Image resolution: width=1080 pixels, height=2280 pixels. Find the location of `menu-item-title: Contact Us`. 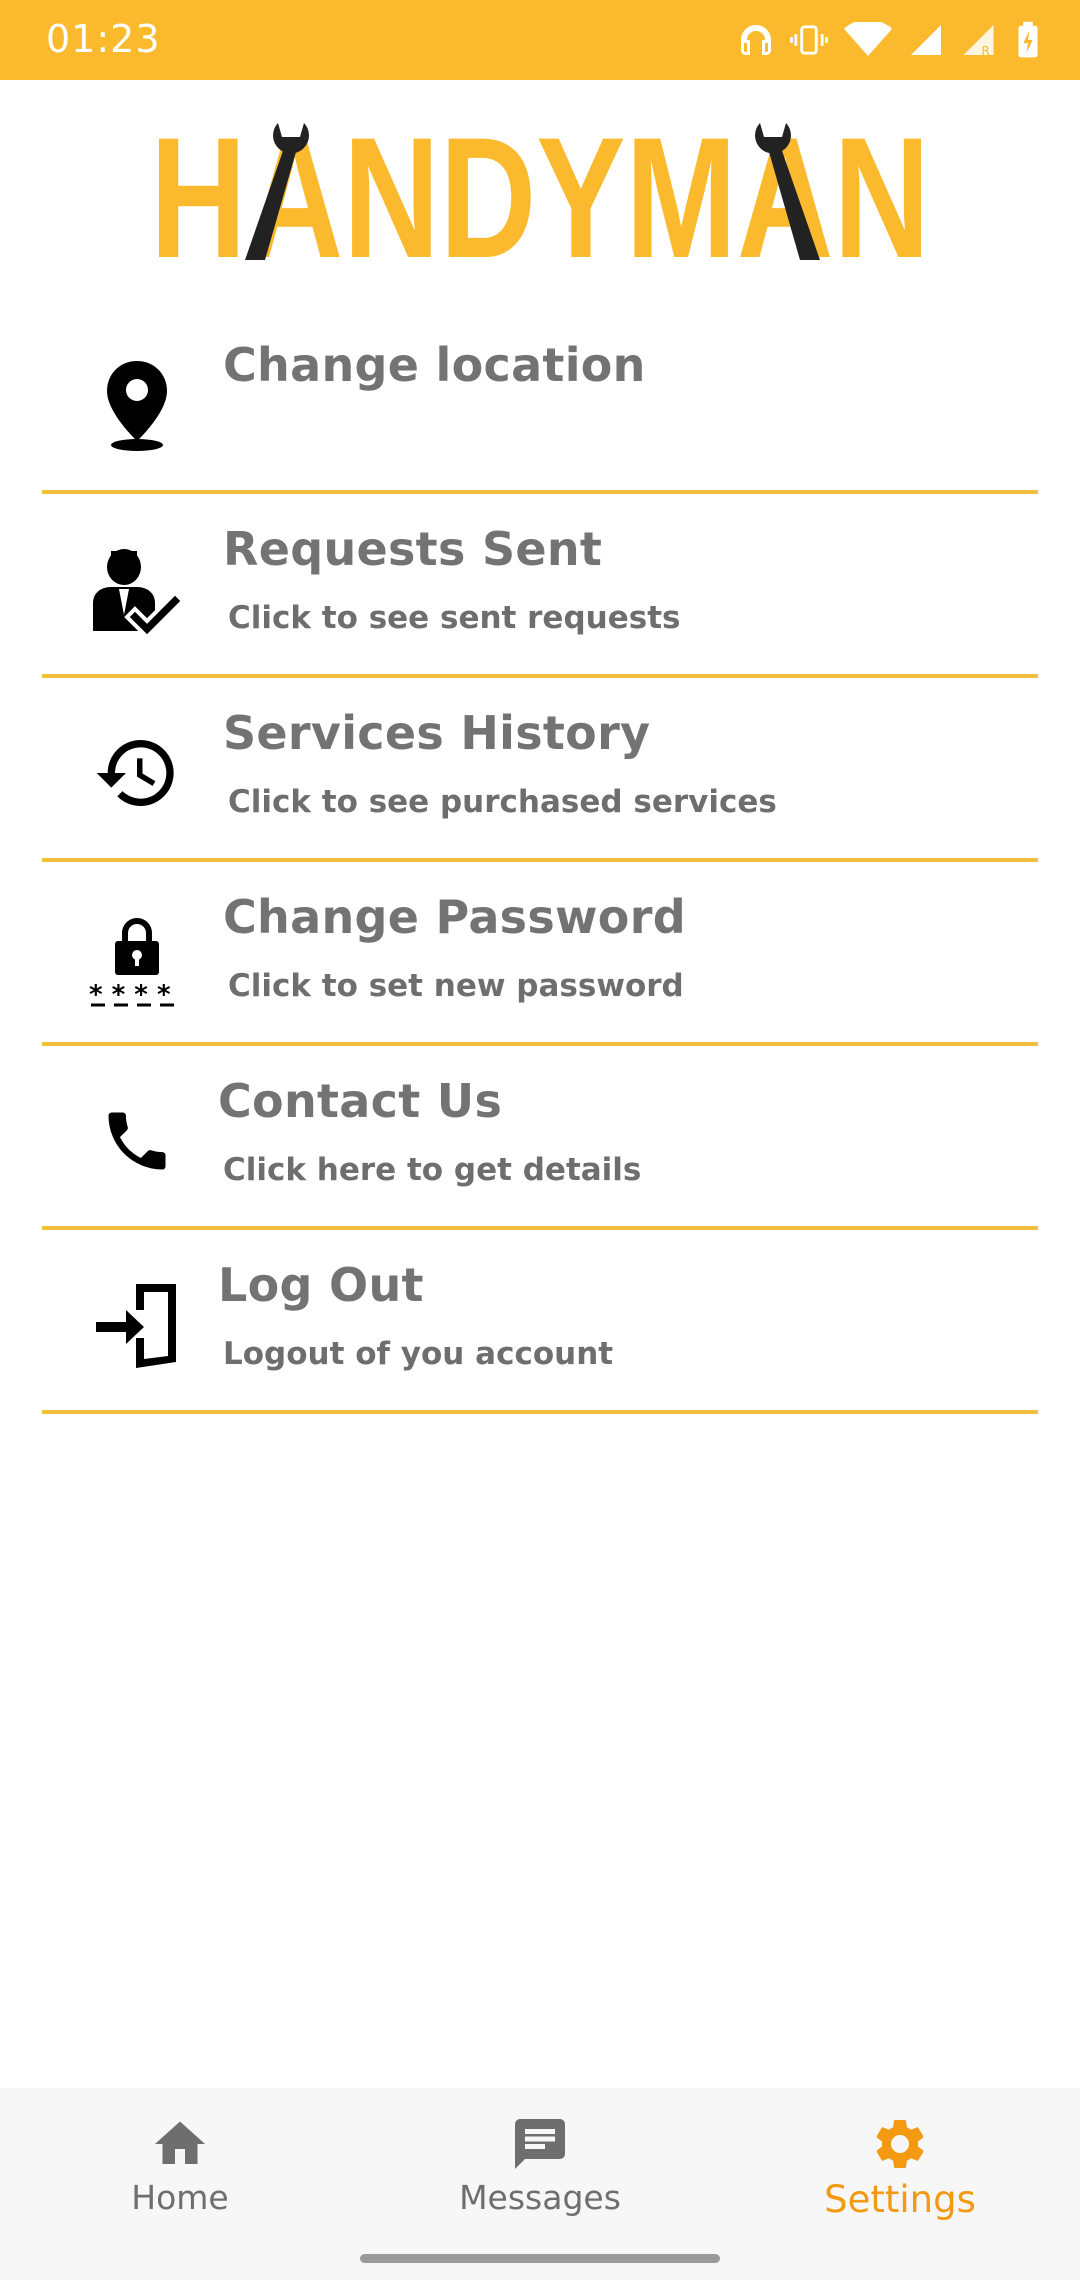

menu-item-title: Contact Us is located at coordinates (360, 1101).